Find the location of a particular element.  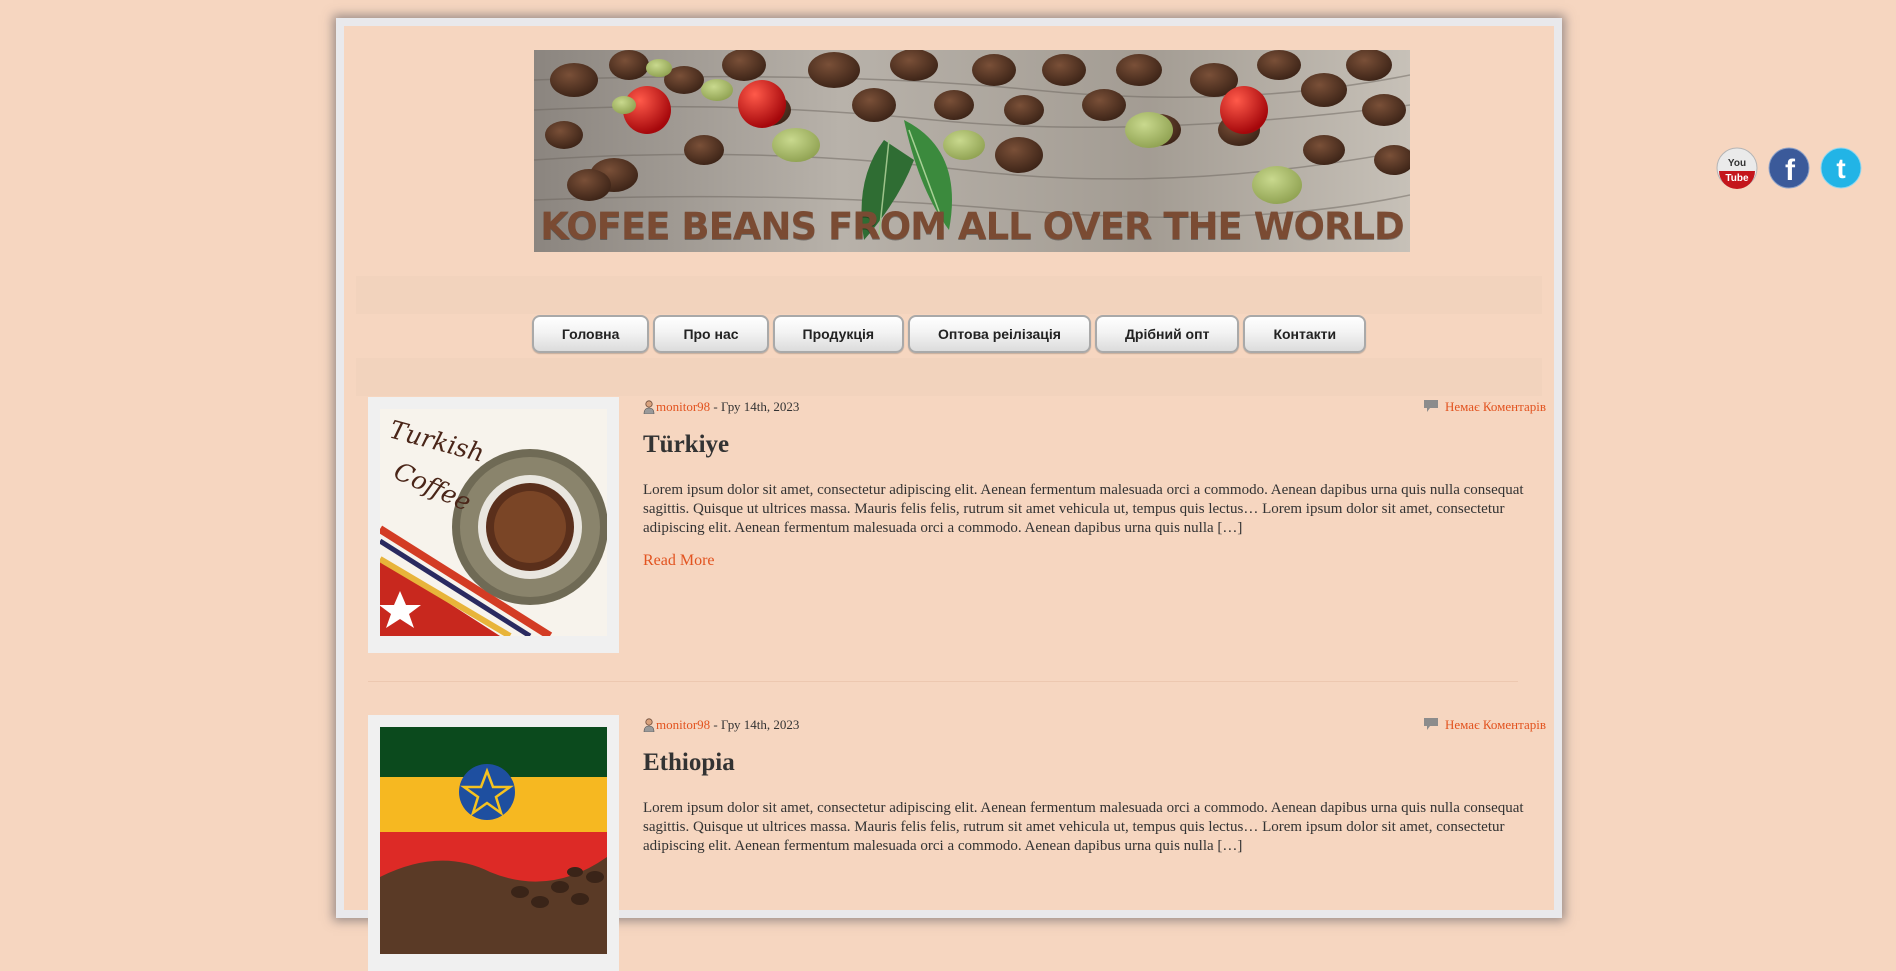

youtube-icon: You Tube is located at coordinates (1737, 168).